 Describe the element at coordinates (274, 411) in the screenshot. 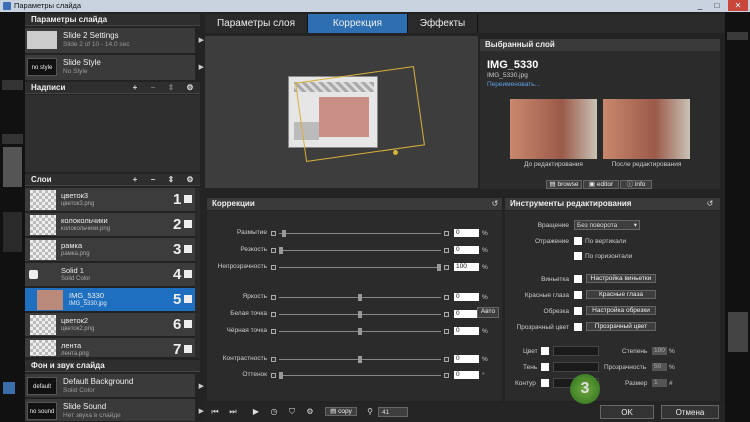

I see `clock-icon: ◷` at that location.